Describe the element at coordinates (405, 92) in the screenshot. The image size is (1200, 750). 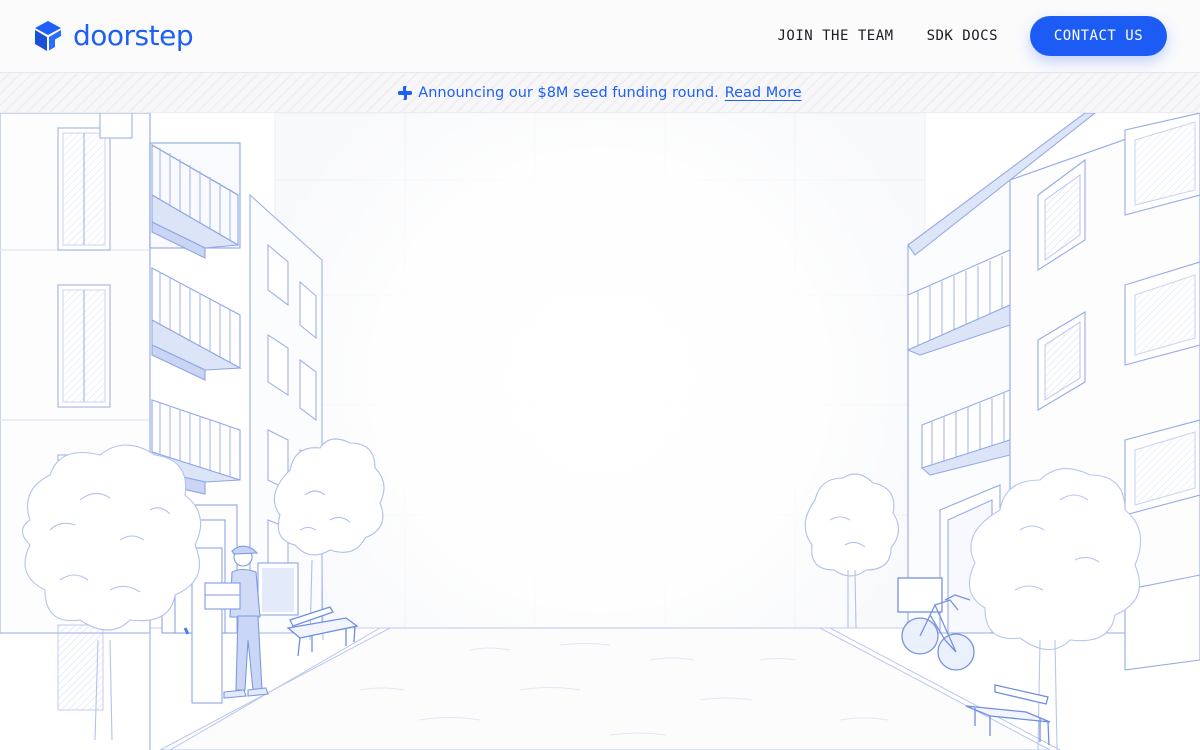
I see `sparkle-icon` at that location.